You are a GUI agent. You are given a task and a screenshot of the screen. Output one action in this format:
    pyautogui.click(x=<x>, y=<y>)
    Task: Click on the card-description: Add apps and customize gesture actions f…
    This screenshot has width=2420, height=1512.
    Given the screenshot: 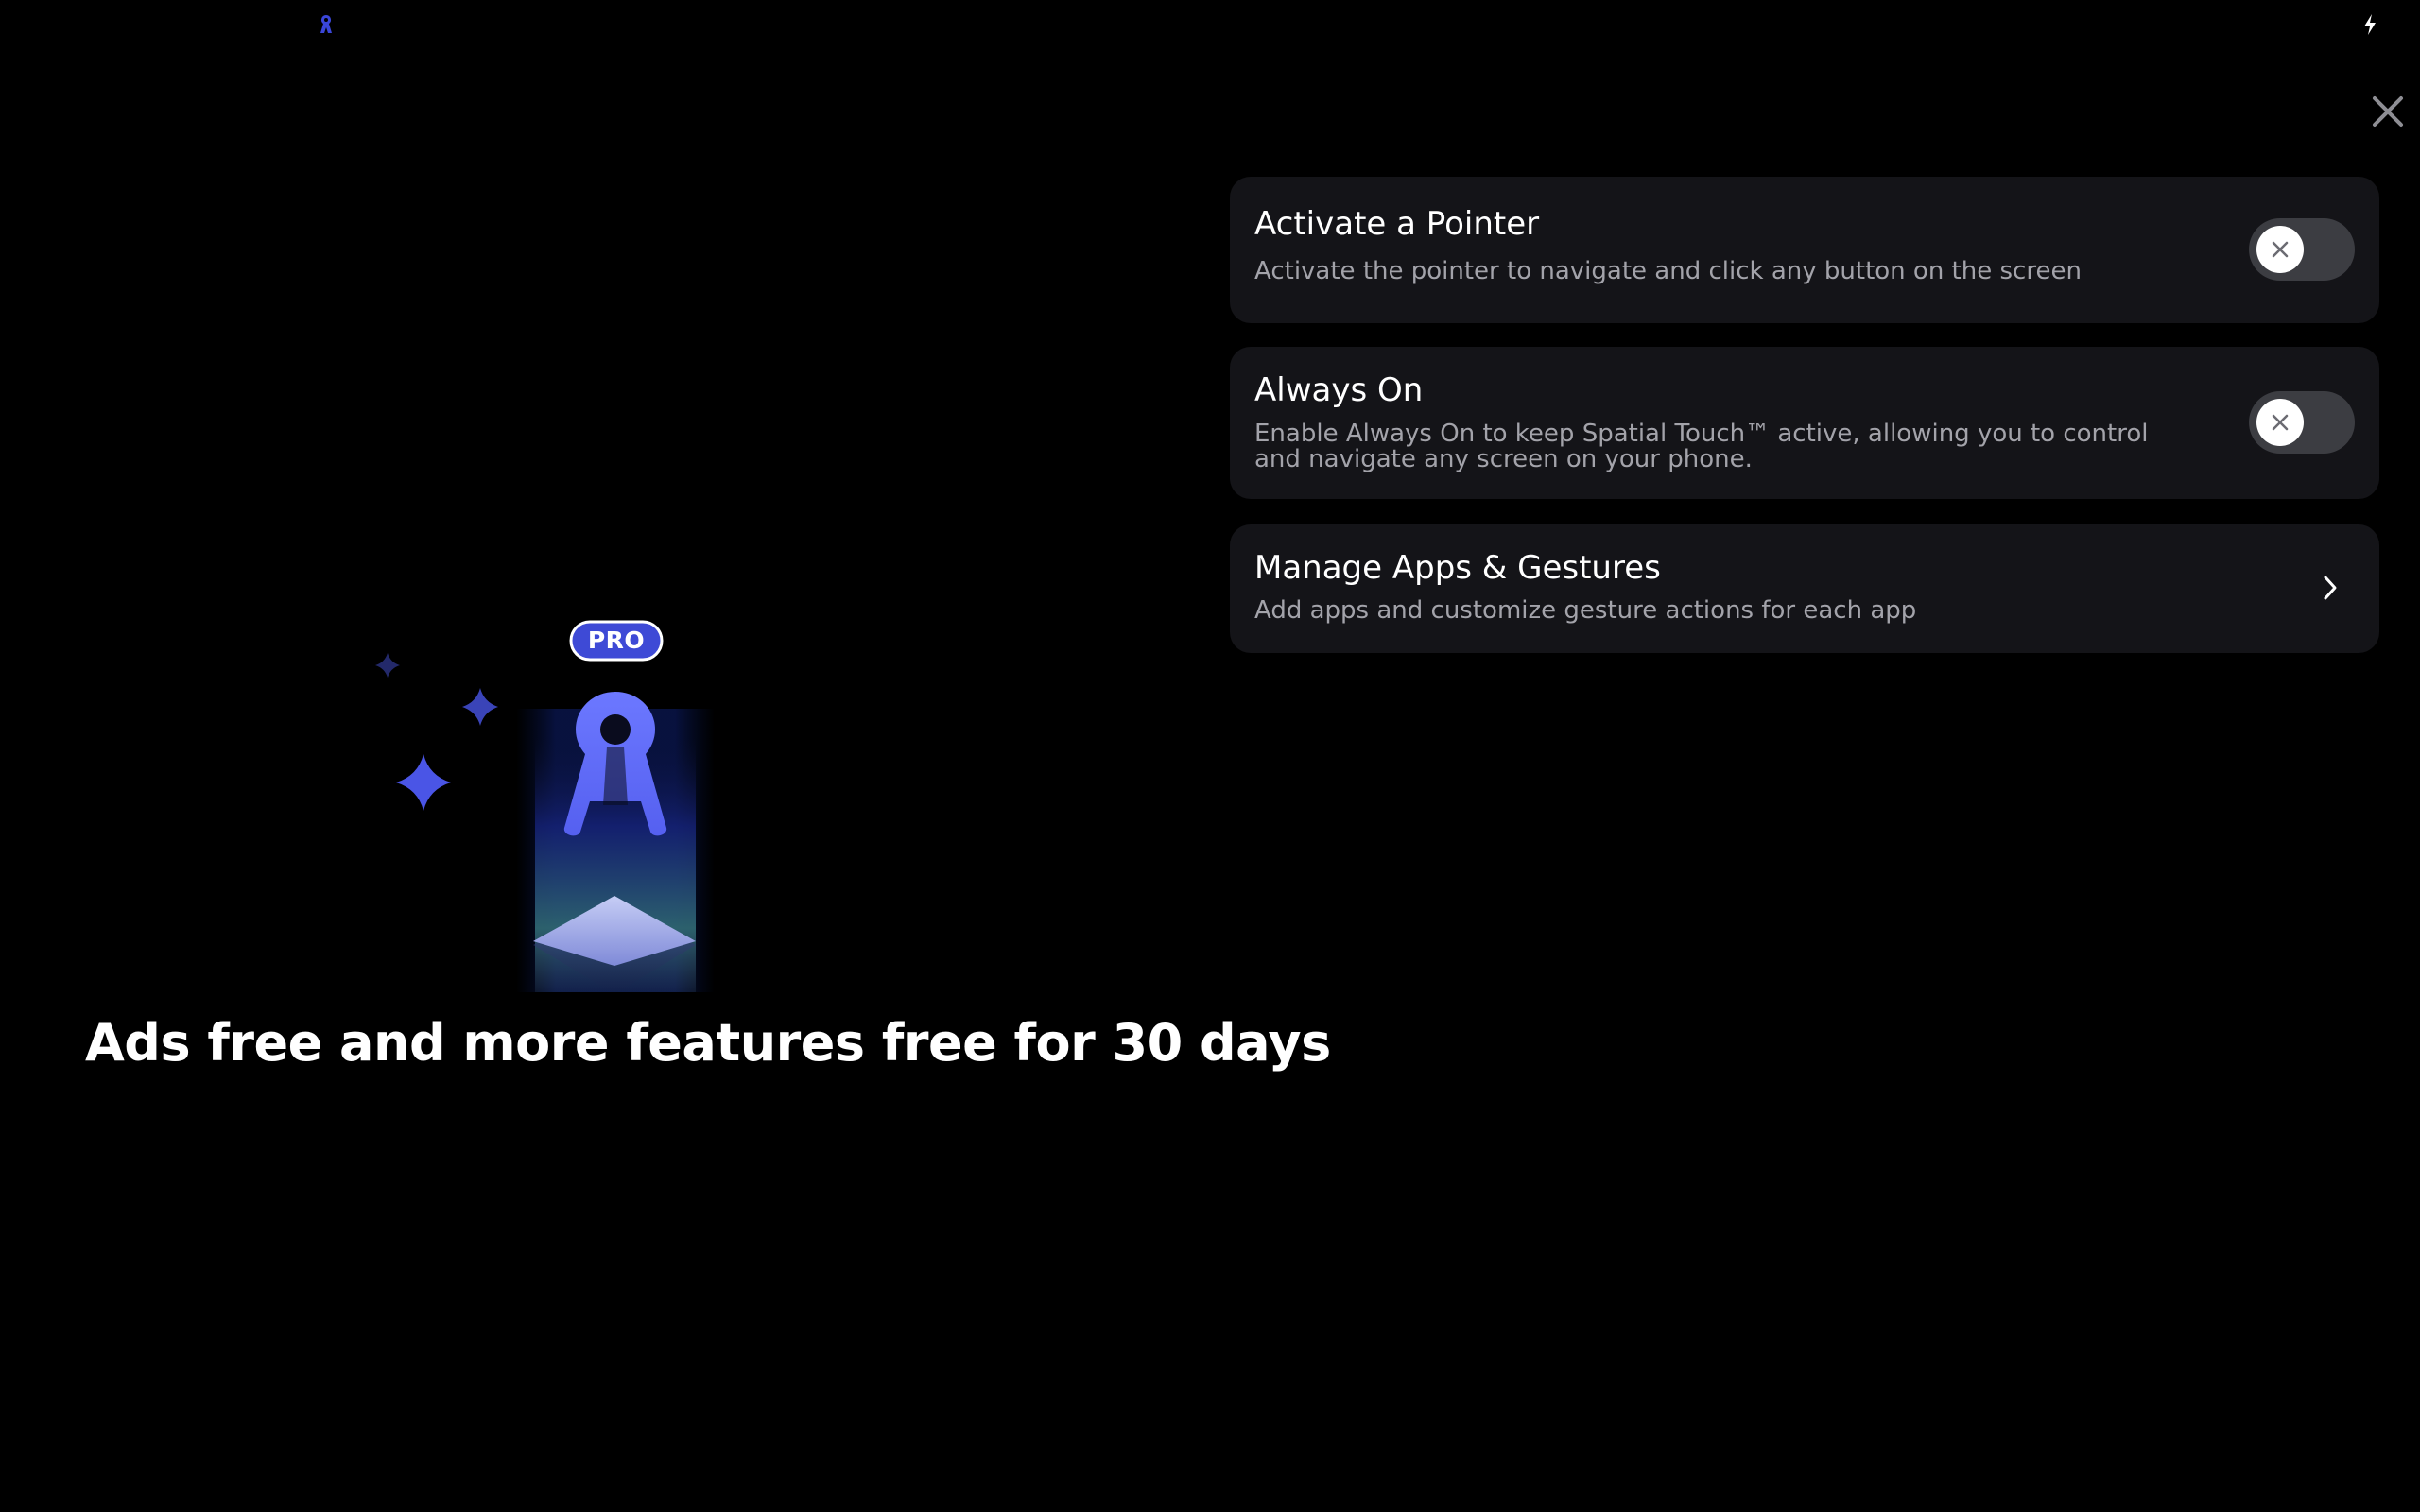 What is the action you would take?
    pyautogui.click(x=1585, y=610)
    